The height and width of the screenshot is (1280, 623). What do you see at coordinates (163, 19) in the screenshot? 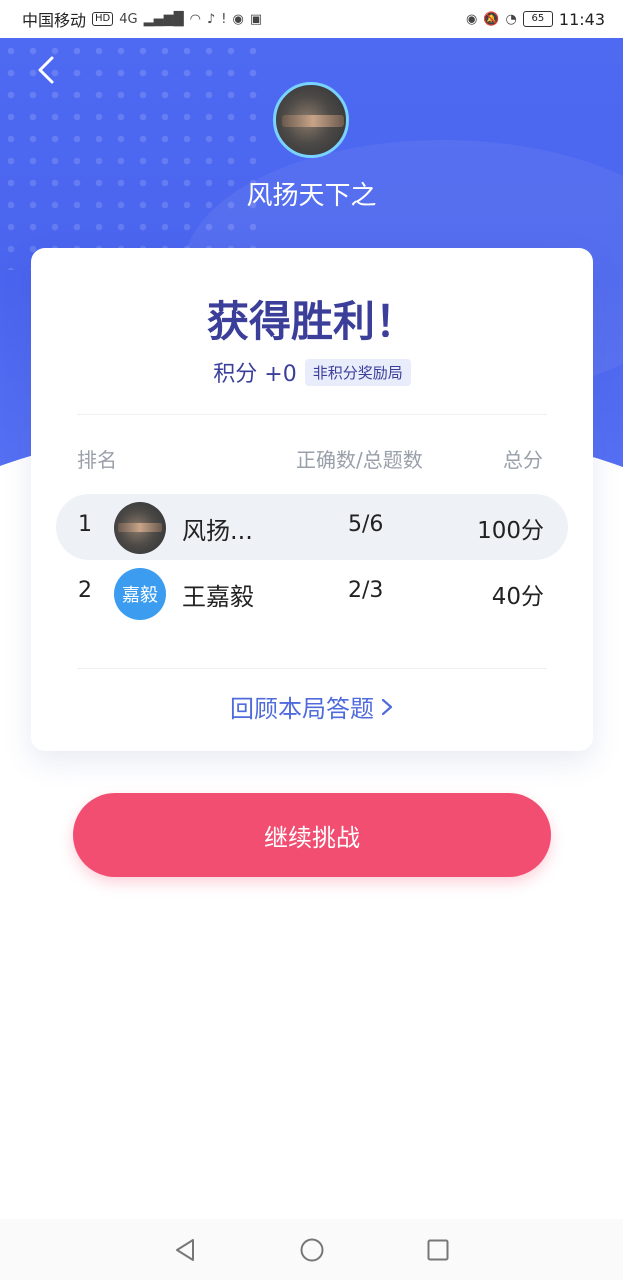
I see `signal-icon: ▂▄▆█` at bounding box center [163, 19].